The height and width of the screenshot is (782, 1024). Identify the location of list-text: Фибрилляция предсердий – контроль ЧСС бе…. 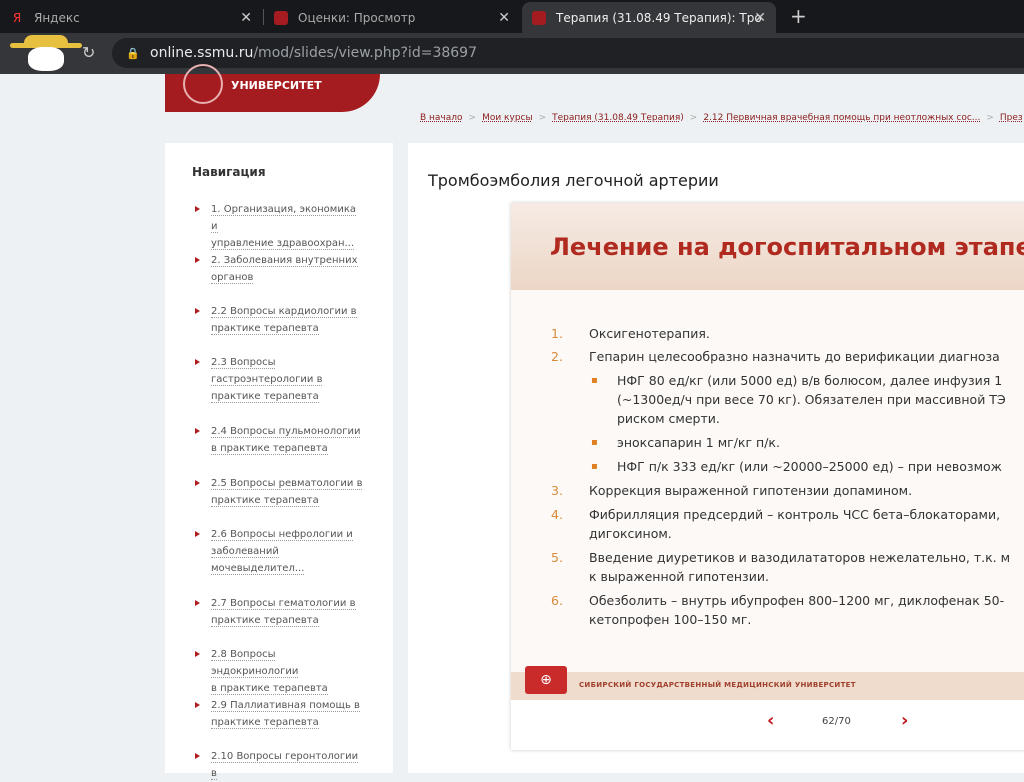
(795, 514).